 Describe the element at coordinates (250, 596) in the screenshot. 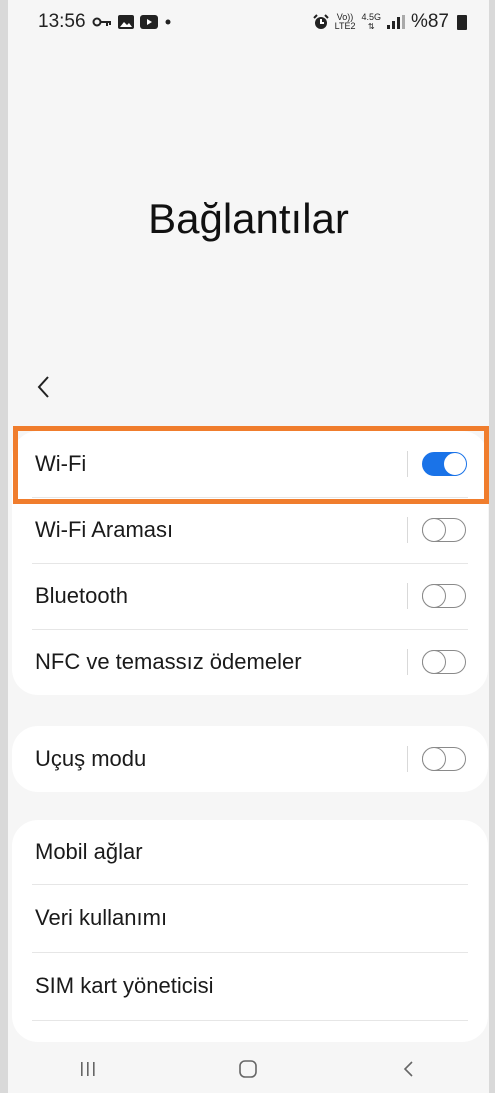

I see `row-bluetooth: Bluetooth` at that location.